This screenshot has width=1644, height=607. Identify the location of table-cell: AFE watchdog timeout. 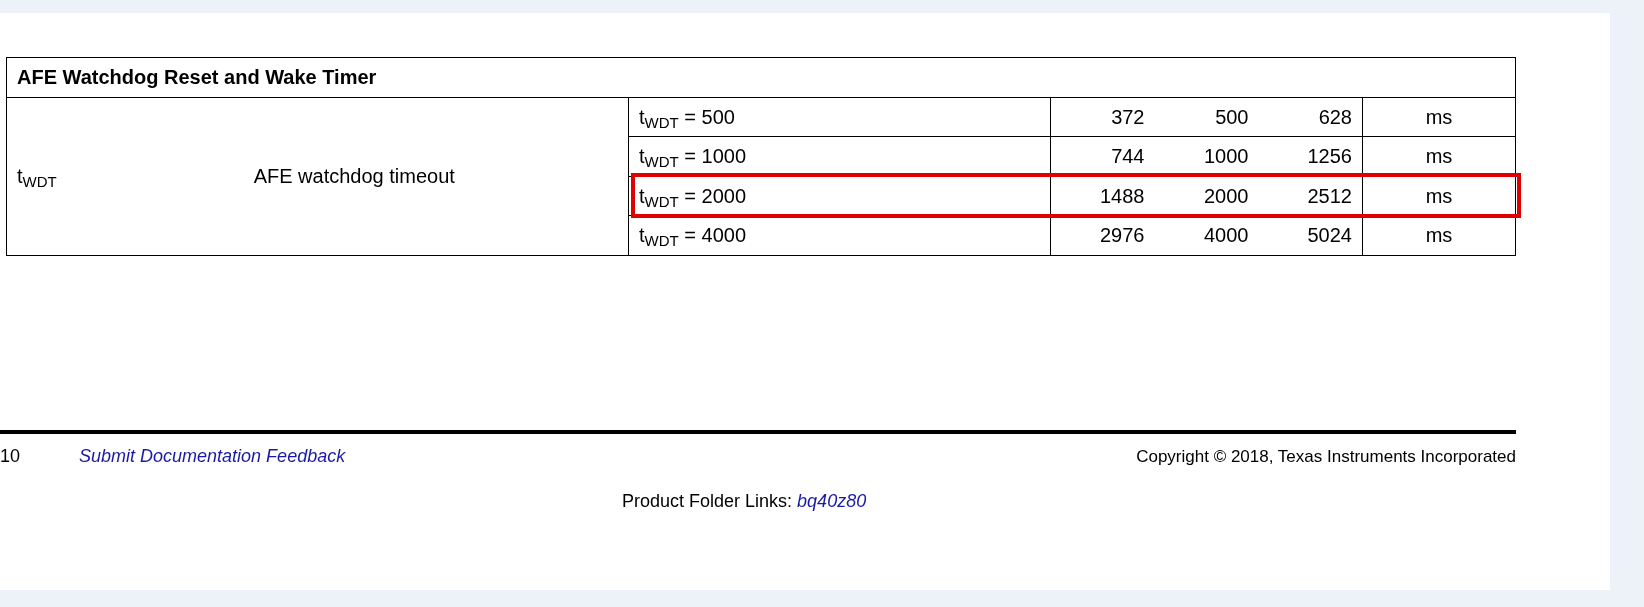
(419, 176).